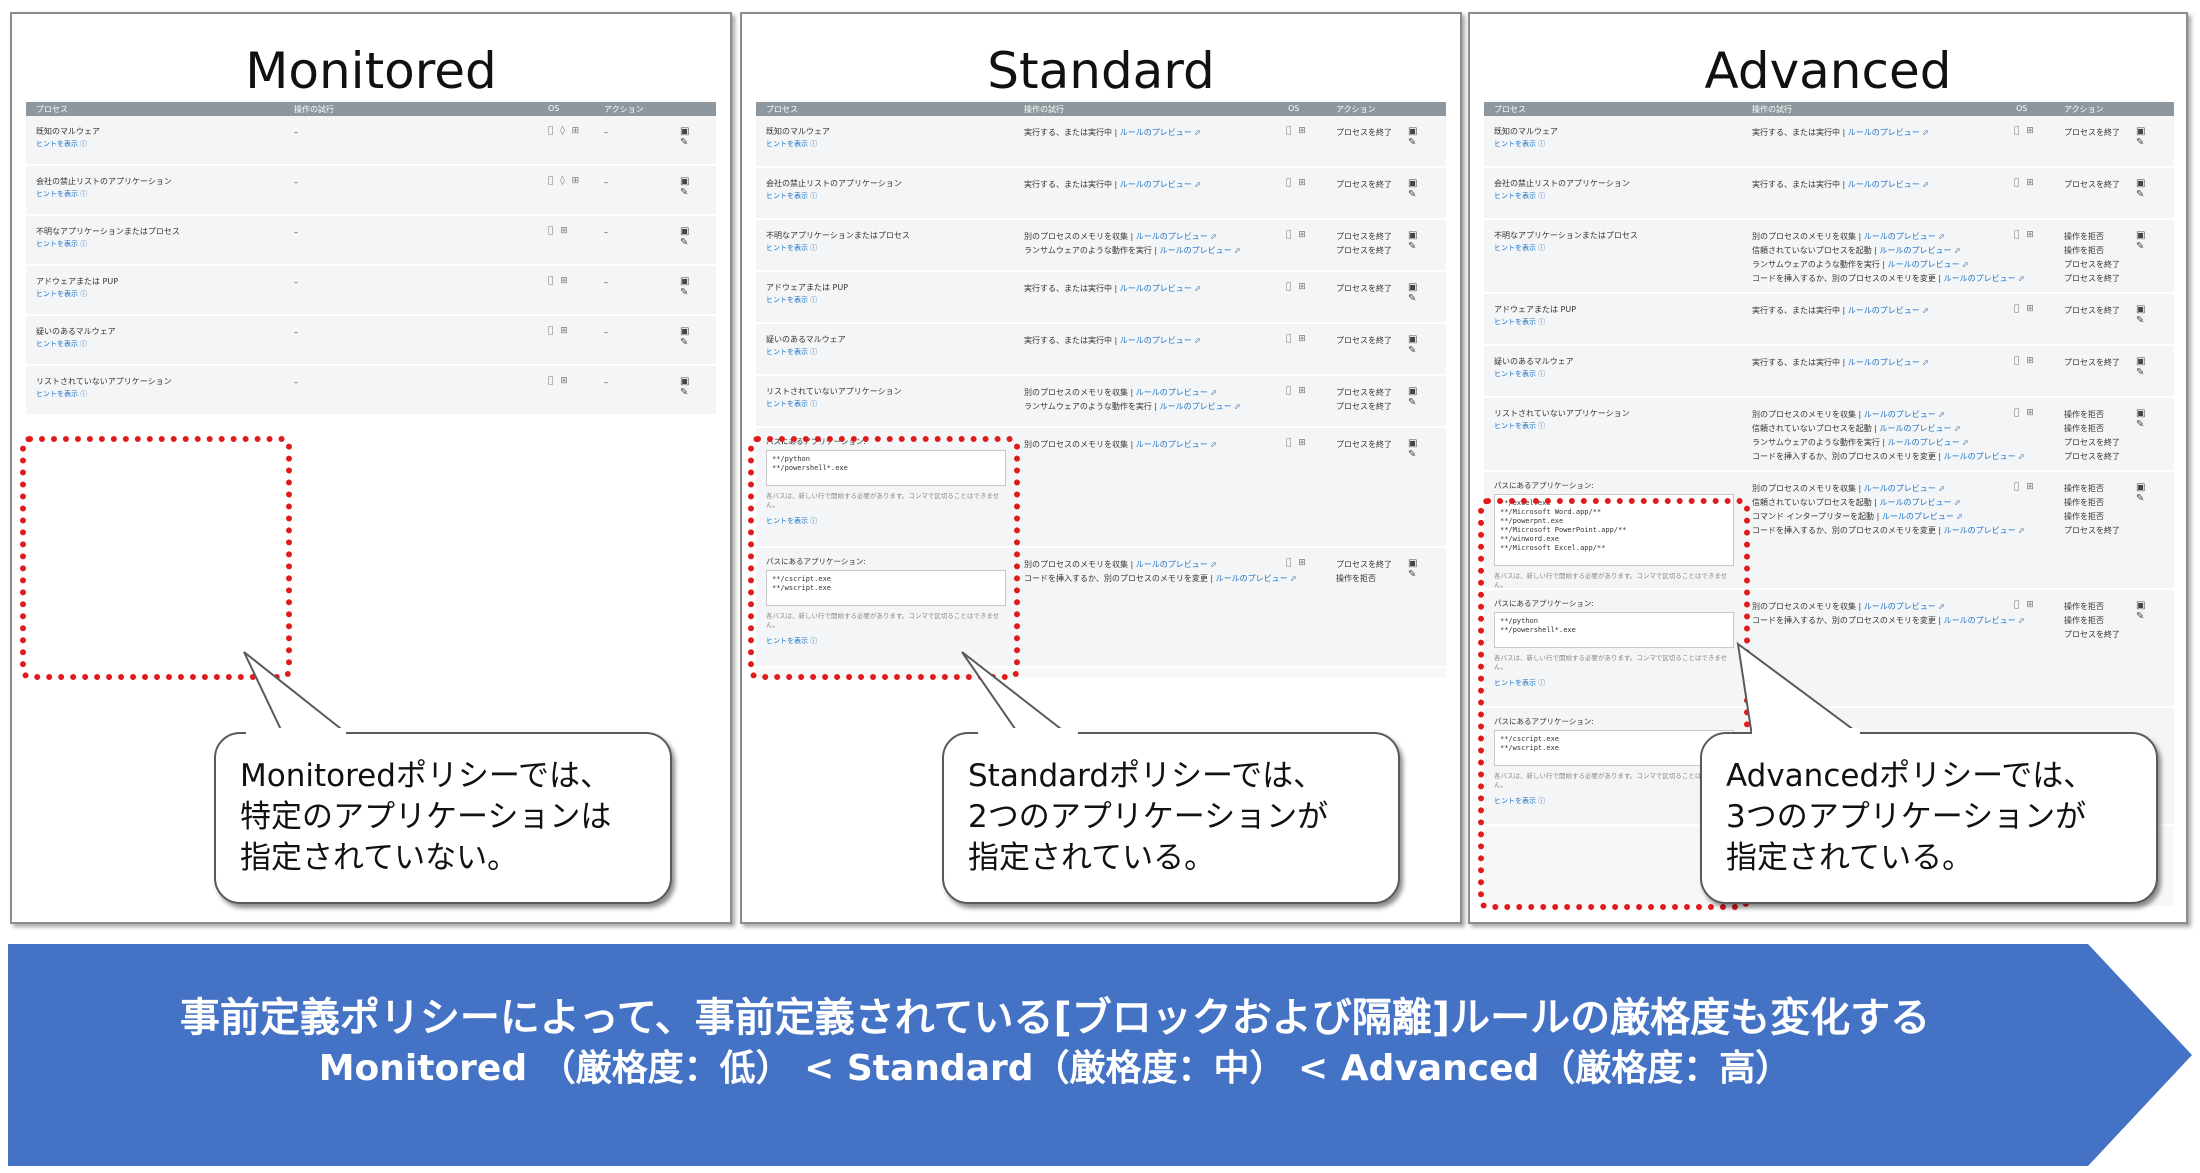 This screenshot has height=1173, width=2200. Describe the element at coordinates (371, 391) in the screenshot. I see `table-row: リストされていないアプリケーションヒントを表示 ⓘ– ⊞–▣ ✎` at that location.